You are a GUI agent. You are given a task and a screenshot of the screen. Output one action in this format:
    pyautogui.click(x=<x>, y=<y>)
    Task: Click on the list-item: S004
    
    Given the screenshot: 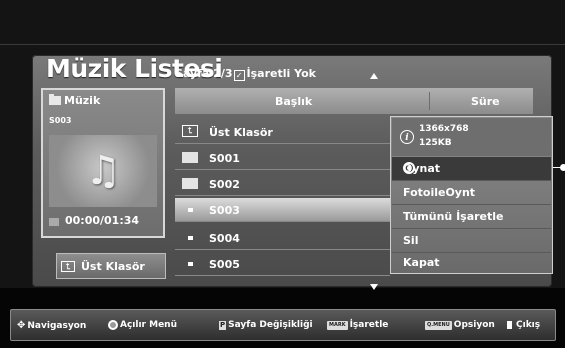 What is the action you would take?
    pyautogui.click(x=282, y=238)
    